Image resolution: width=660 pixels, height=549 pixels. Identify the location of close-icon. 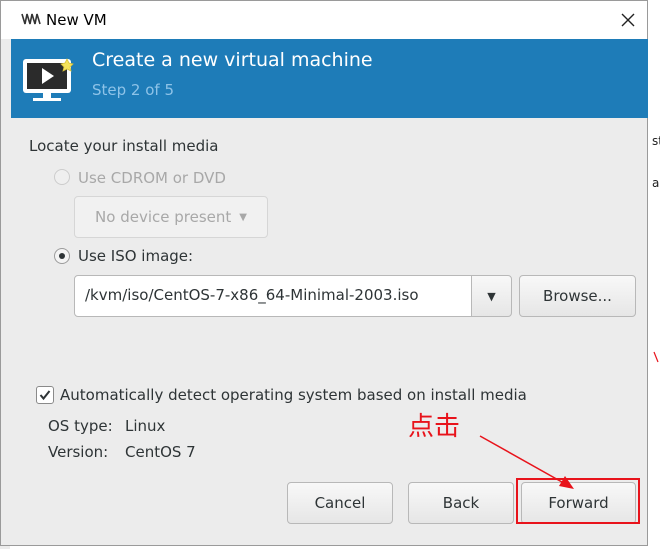
(628, 20).